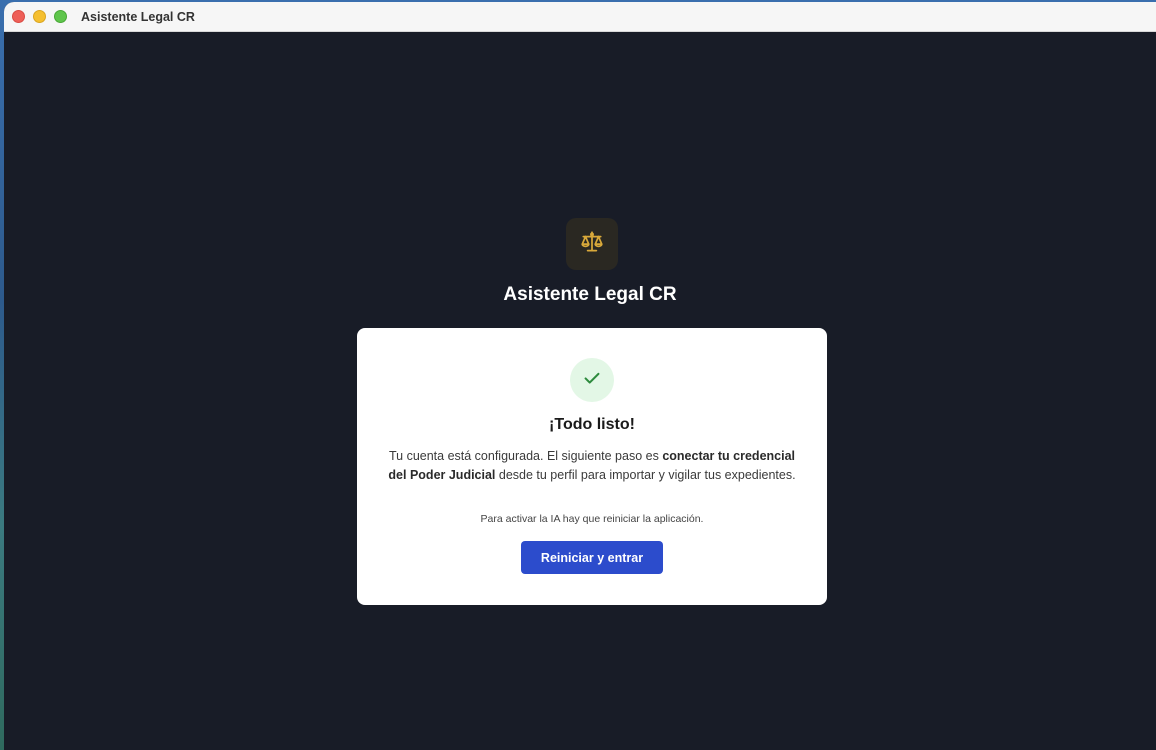  What do you see at coordinates (60, 16) in the screenshot?
I see `maximize-window-button` at bounding box center [60, 16].